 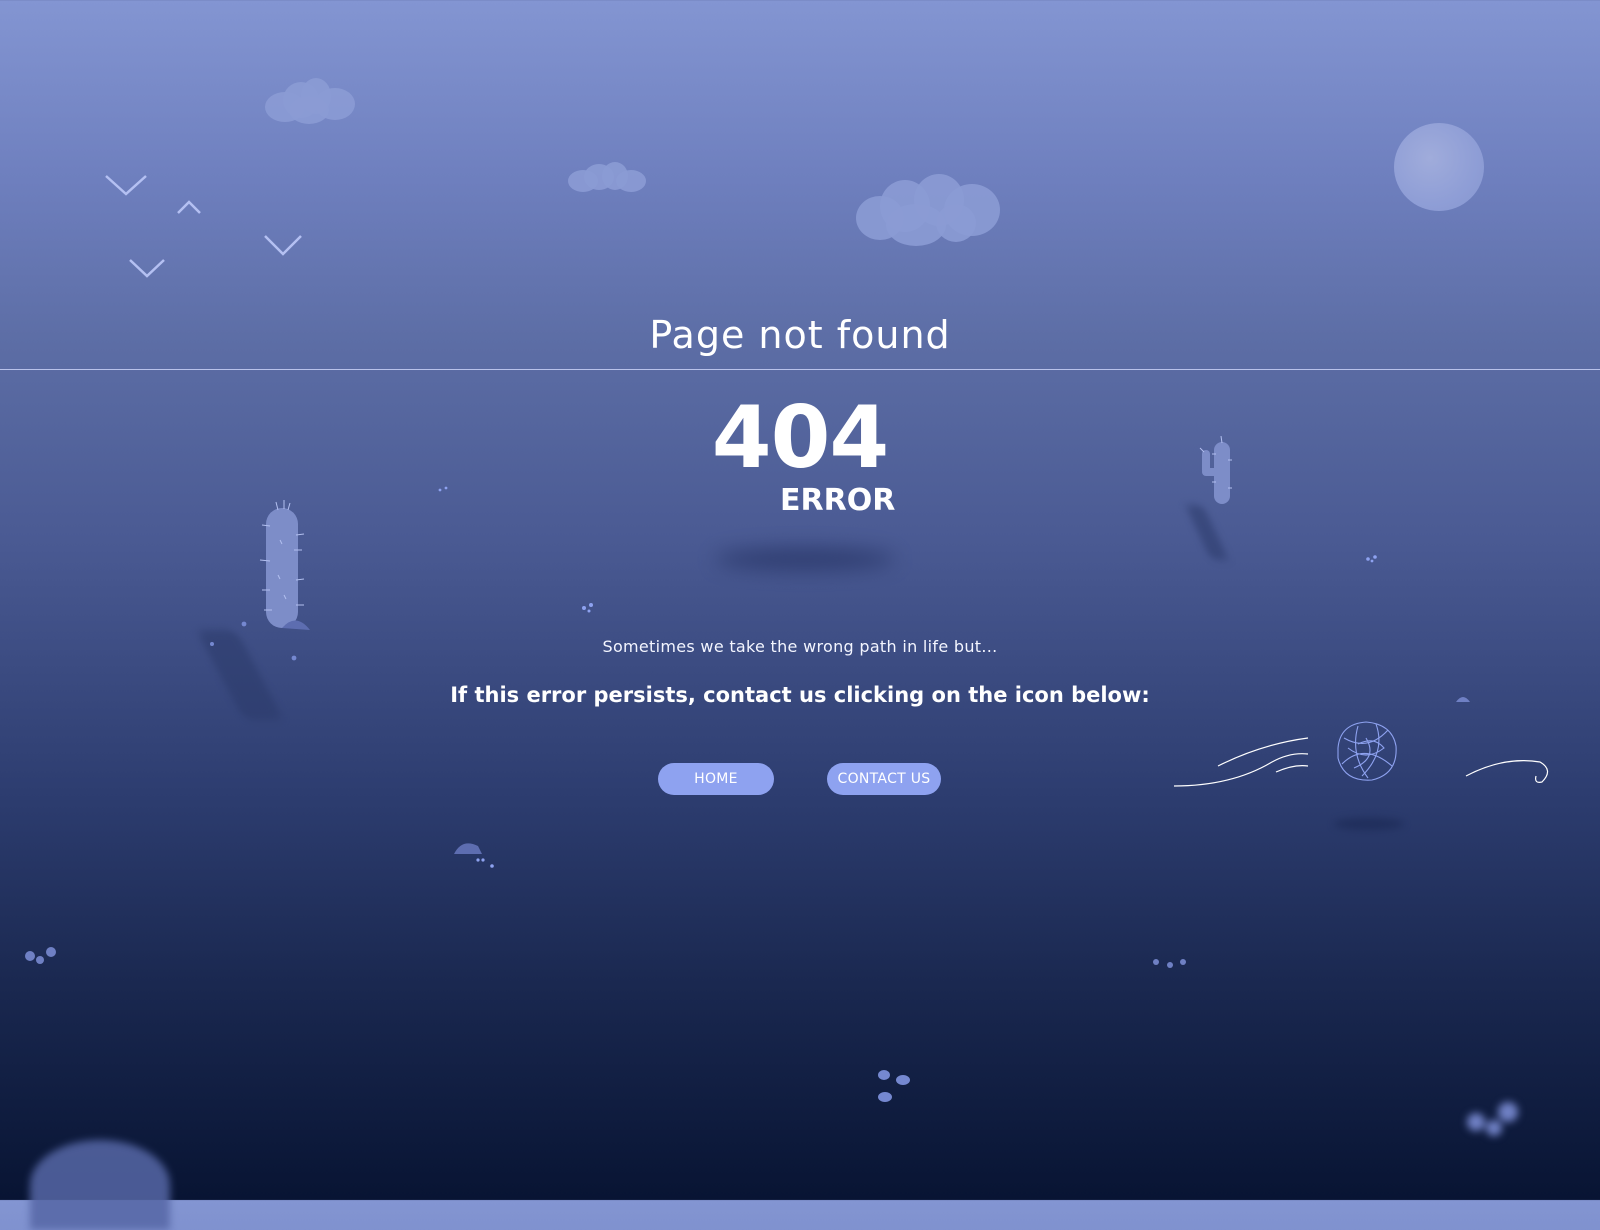 I want to click on tumbleweed-shadow, so click(x=1369, y=824).